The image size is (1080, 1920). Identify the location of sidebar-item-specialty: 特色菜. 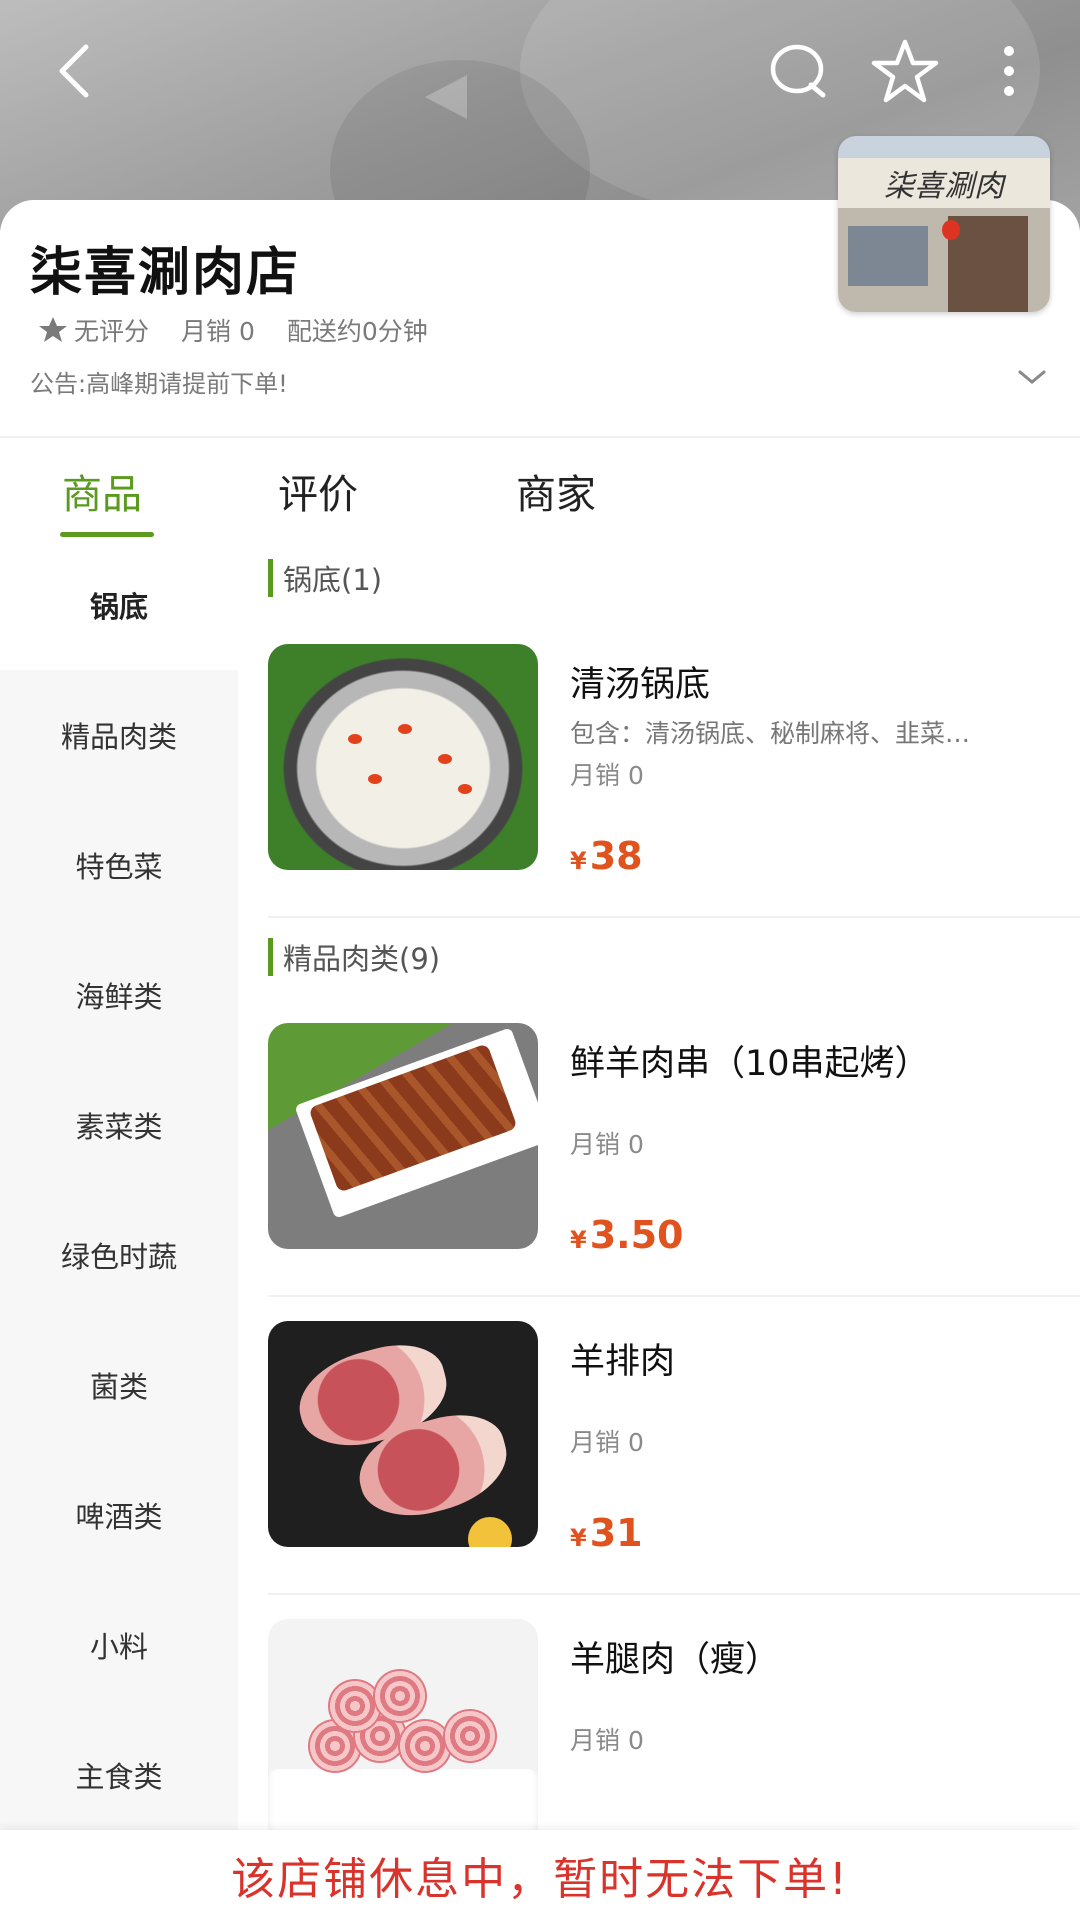
(119, 865).